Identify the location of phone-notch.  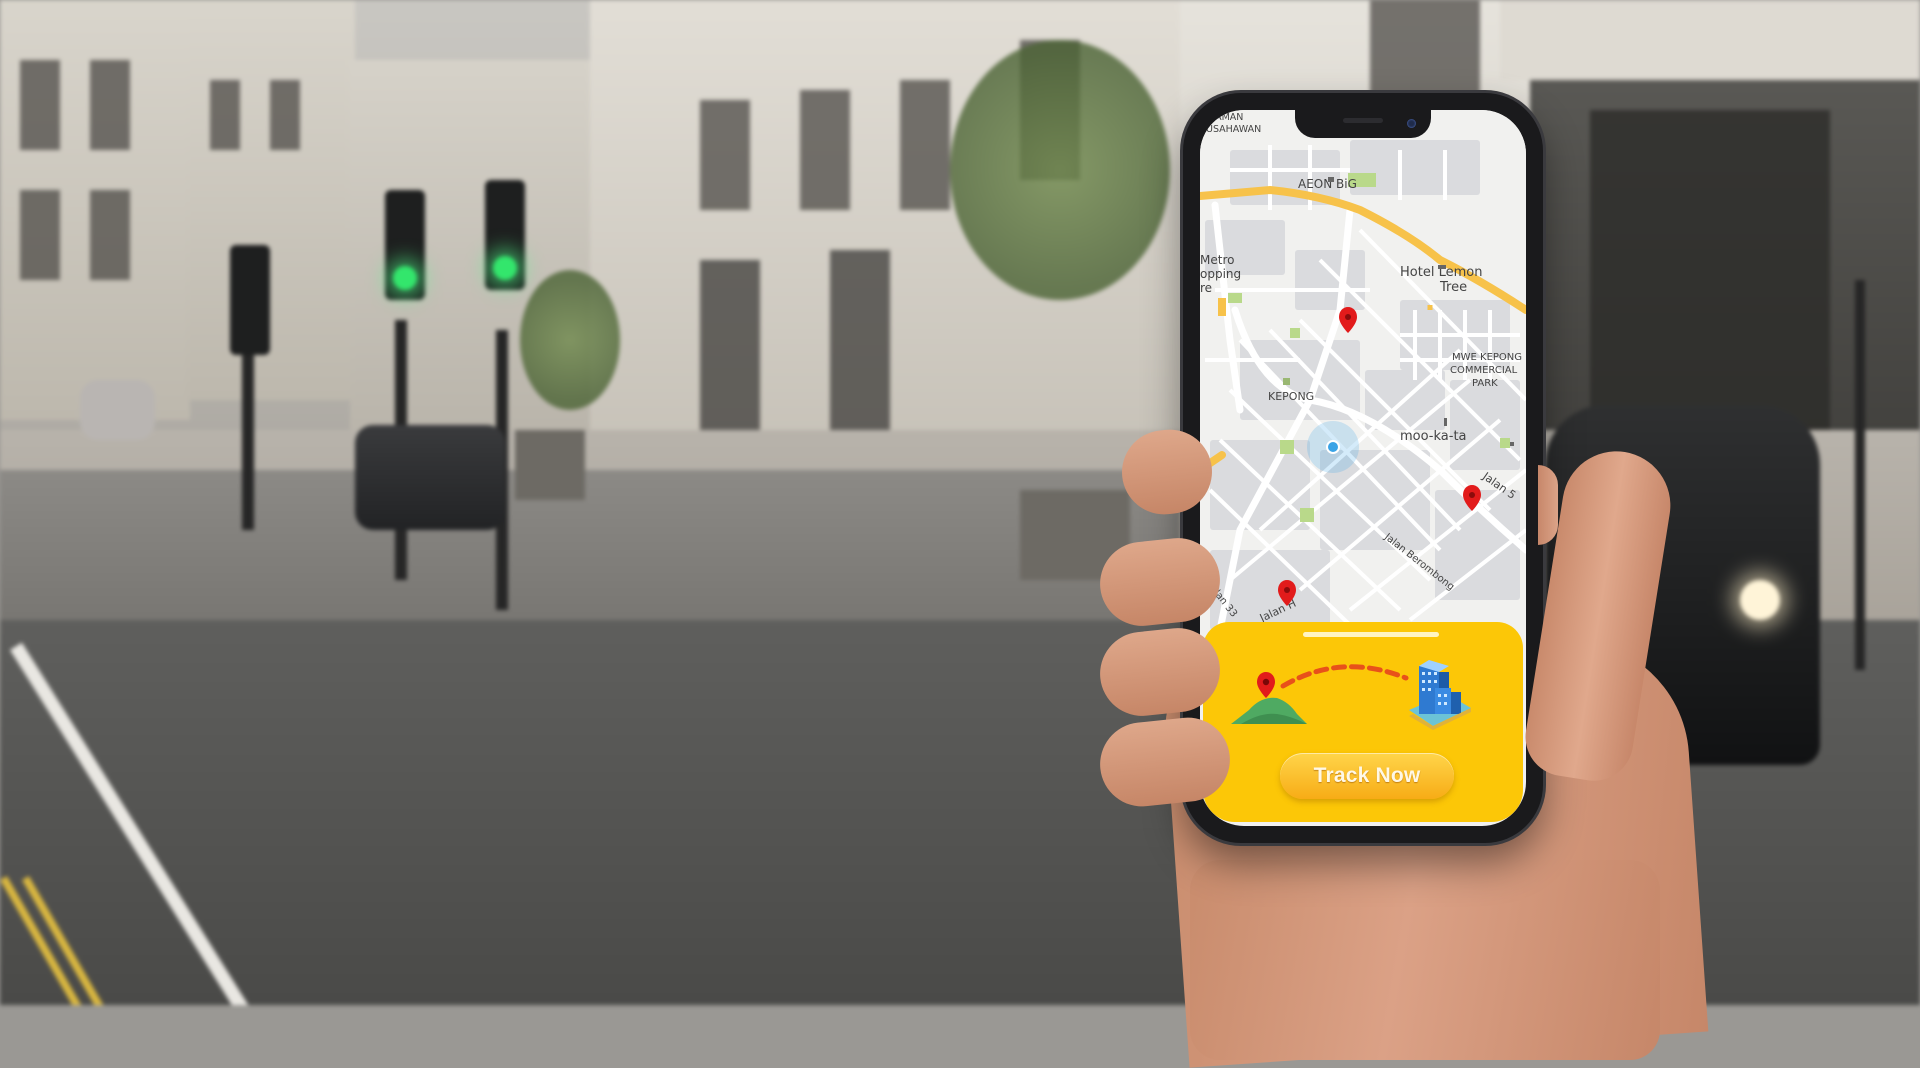
(1363, 124).